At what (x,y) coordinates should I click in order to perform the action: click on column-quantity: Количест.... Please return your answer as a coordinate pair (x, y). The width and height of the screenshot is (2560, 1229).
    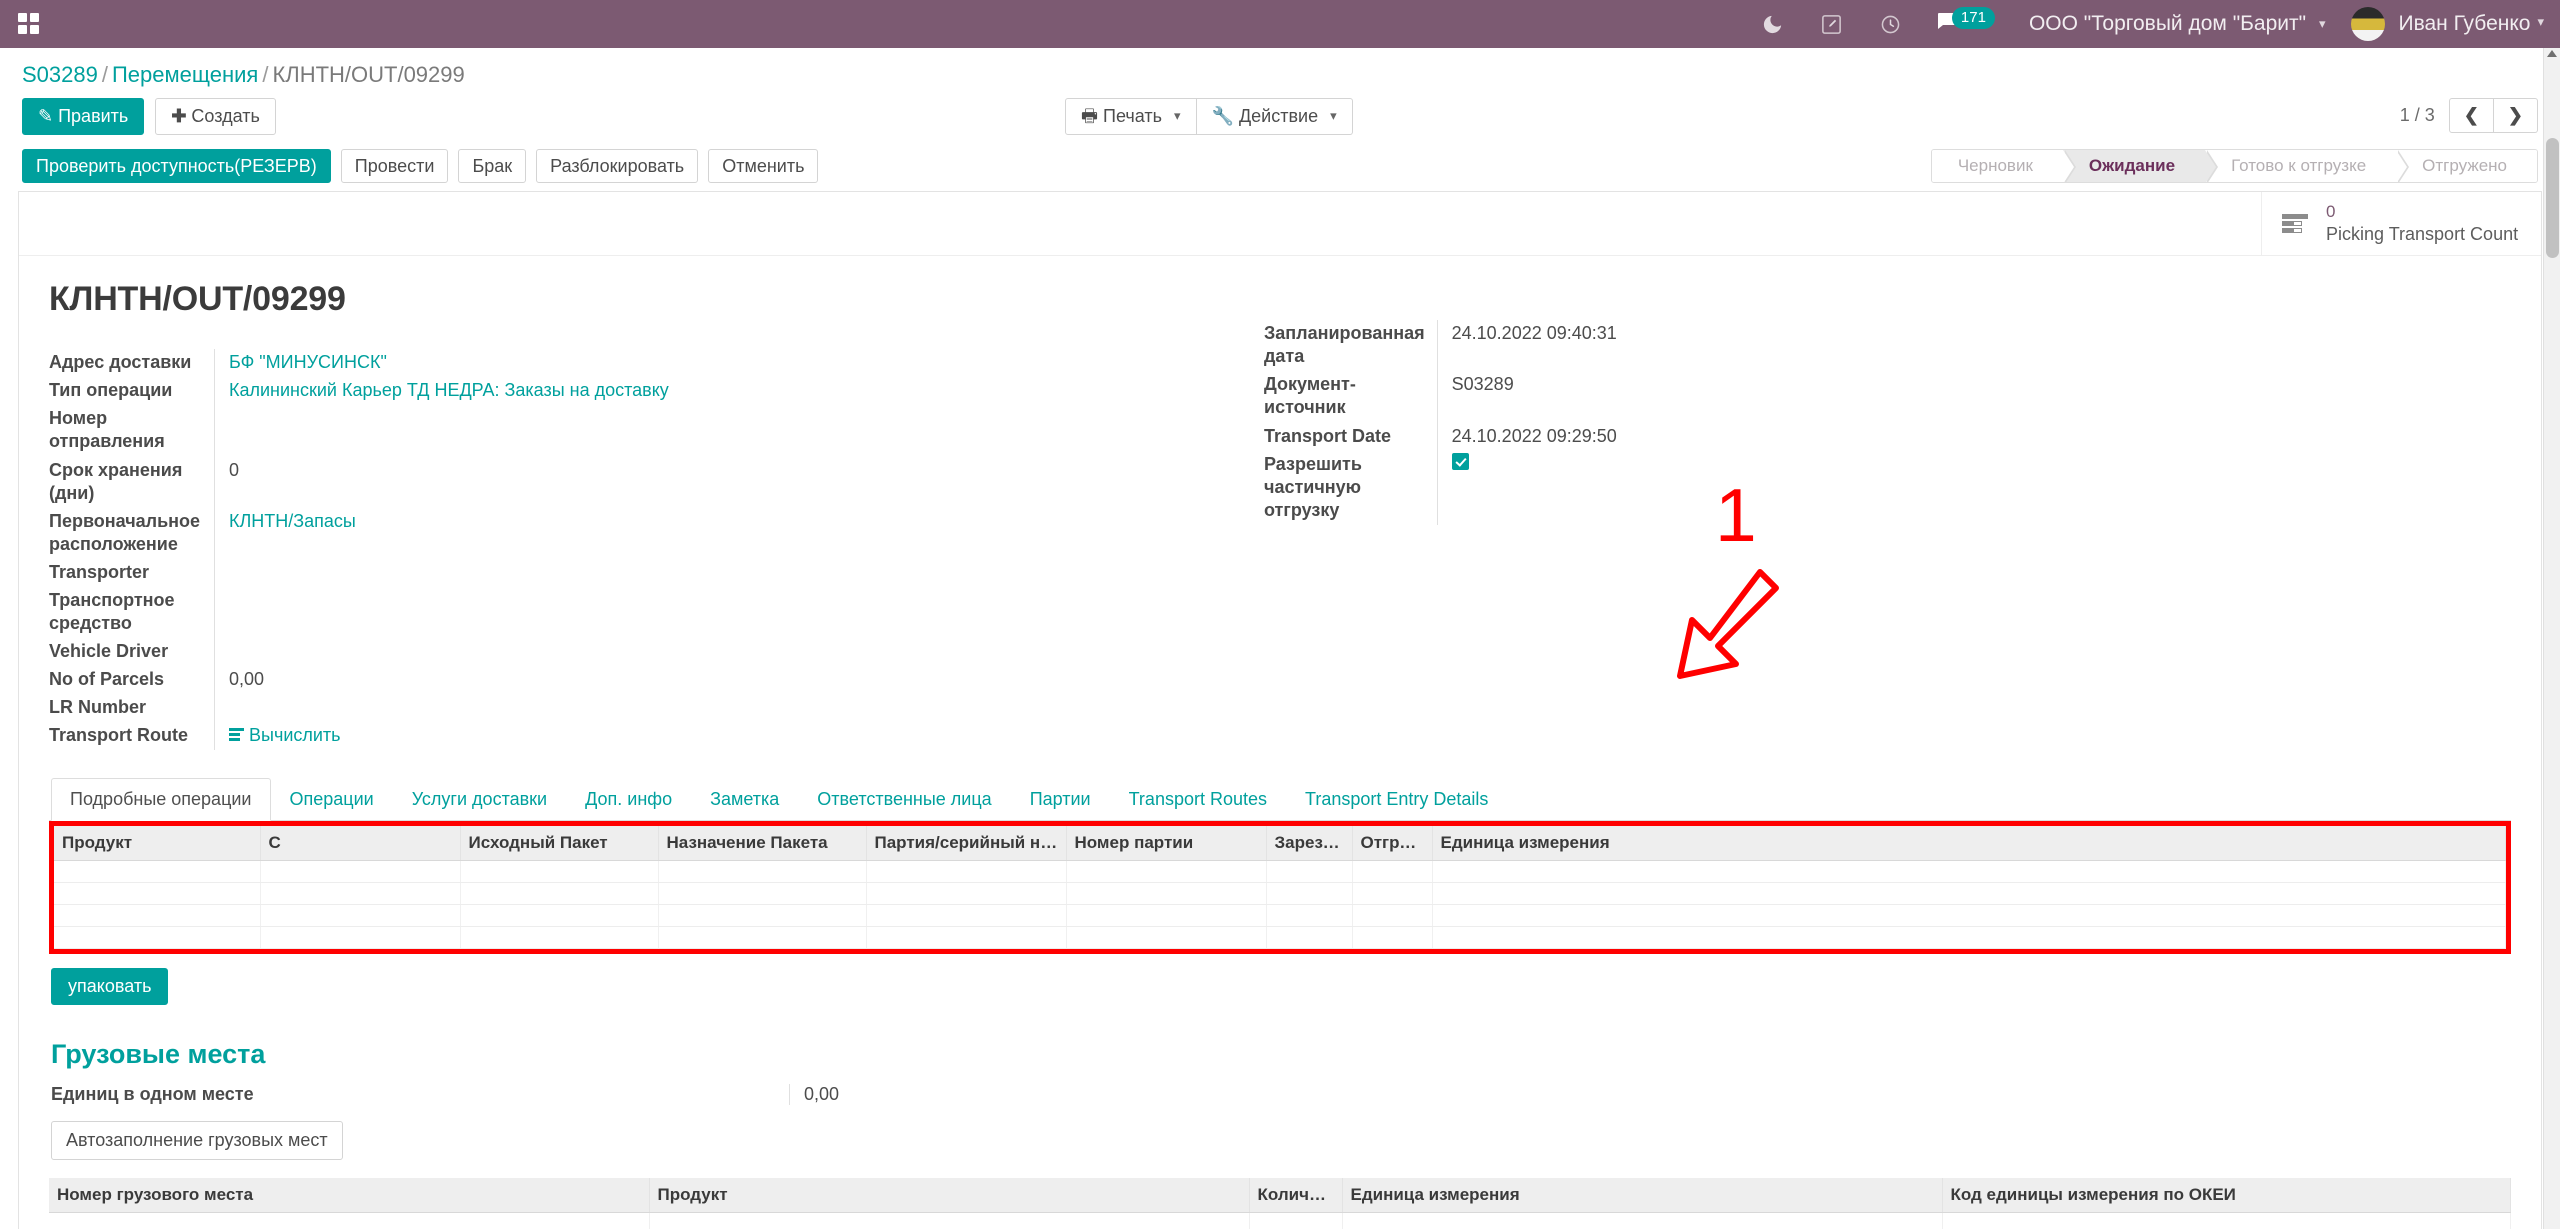
    Looking at the image, I should click on (1296, 1195).